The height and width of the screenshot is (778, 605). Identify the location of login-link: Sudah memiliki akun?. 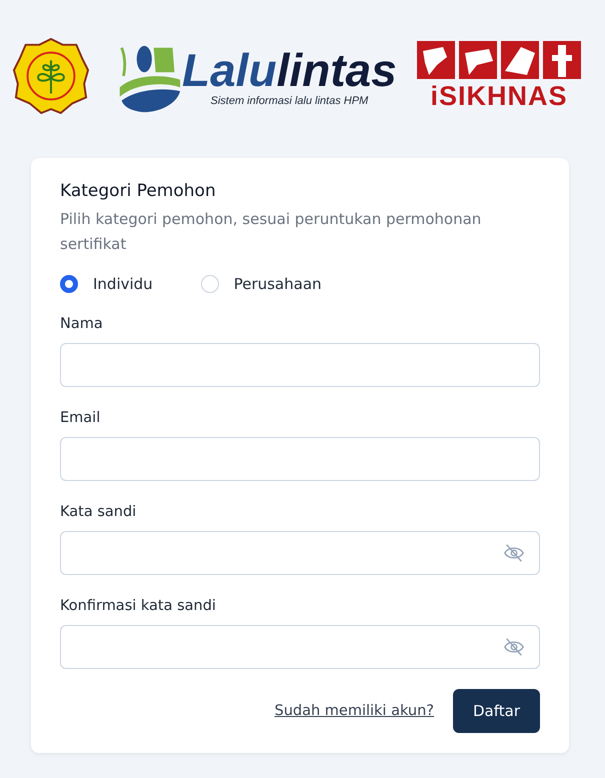
(354, 711).